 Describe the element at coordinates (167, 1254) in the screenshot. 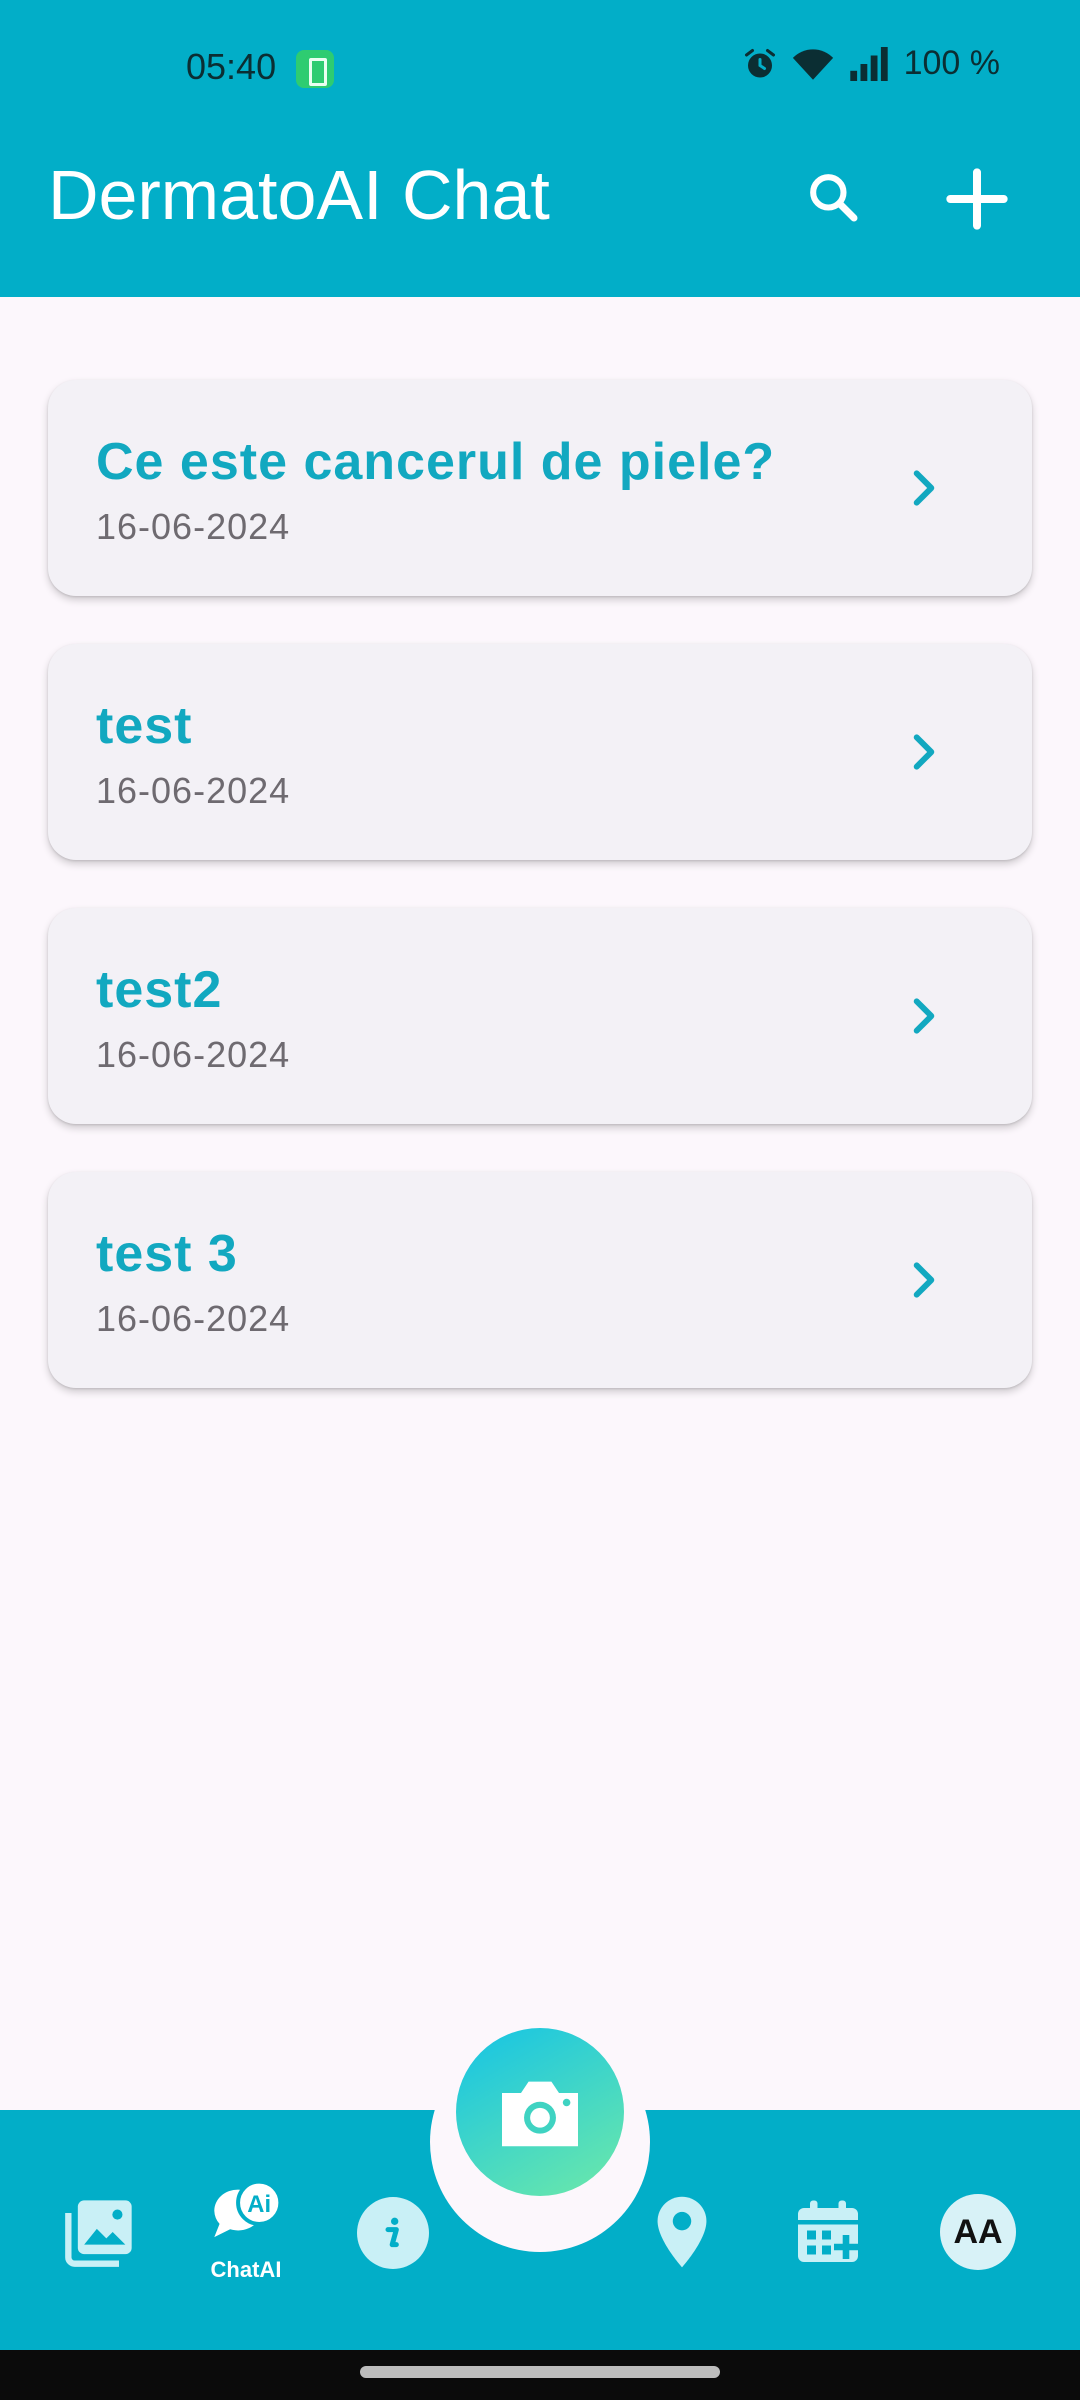

I see `chat-title: test 3` at that location.